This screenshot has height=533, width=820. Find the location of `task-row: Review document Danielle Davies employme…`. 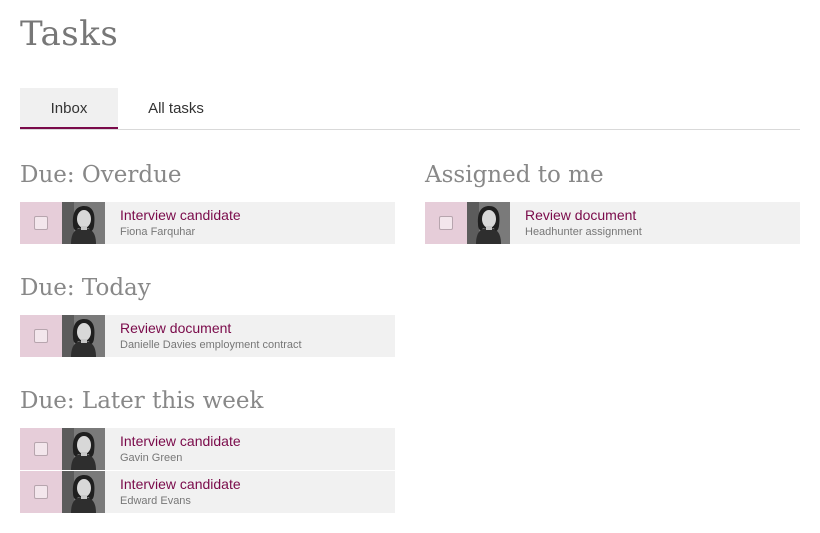

task-row: Review document Danielle Davies employme… is located at coordinates (207, 336).